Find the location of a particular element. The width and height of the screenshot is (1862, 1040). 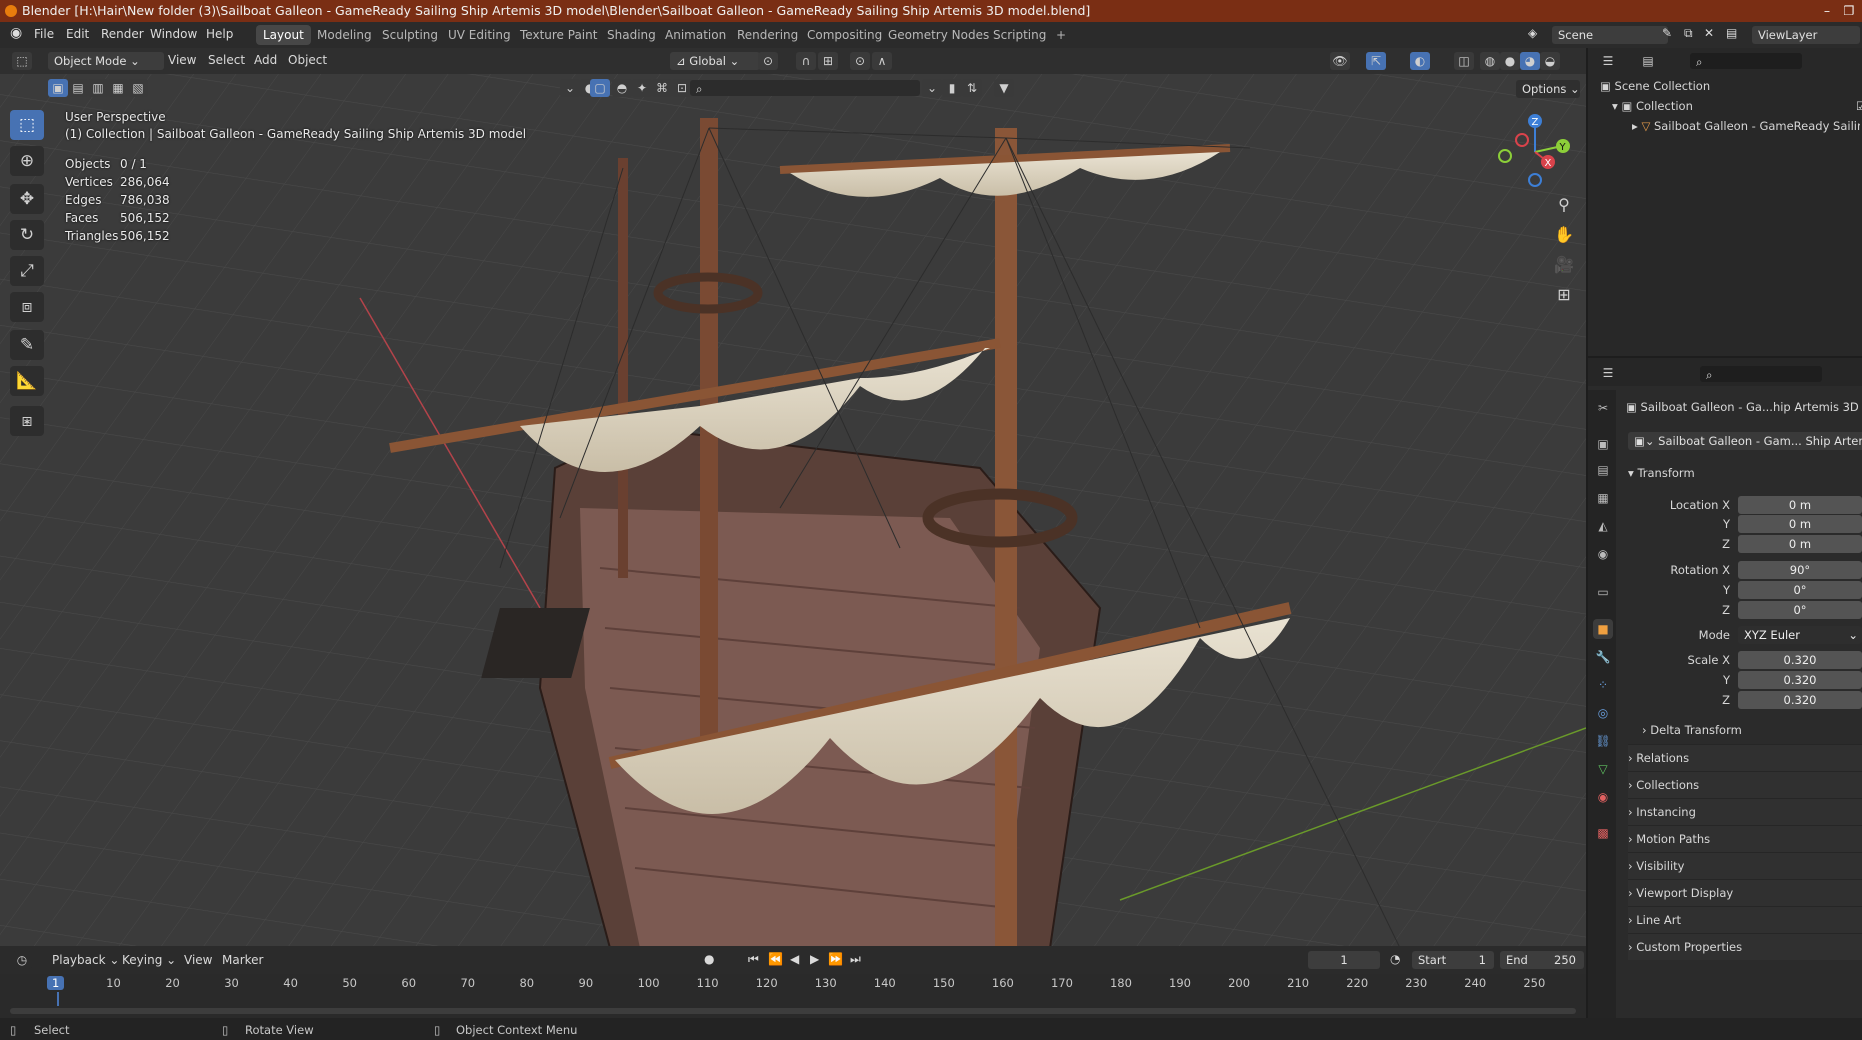

sort-icon: ⇅ is located at coordinates (972, 88).